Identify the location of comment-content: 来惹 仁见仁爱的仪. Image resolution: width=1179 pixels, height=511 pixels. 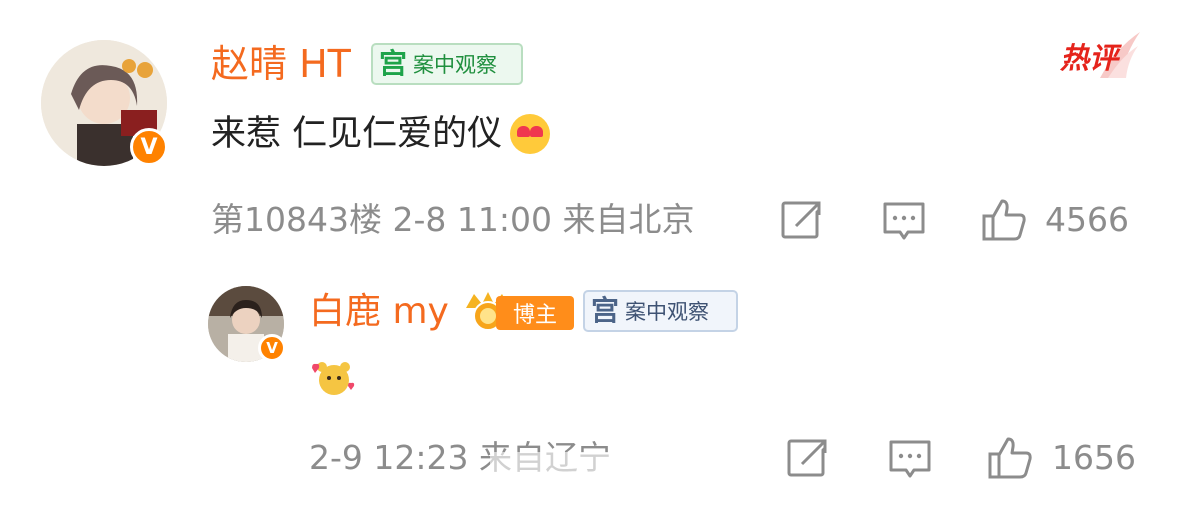
(381, 134).